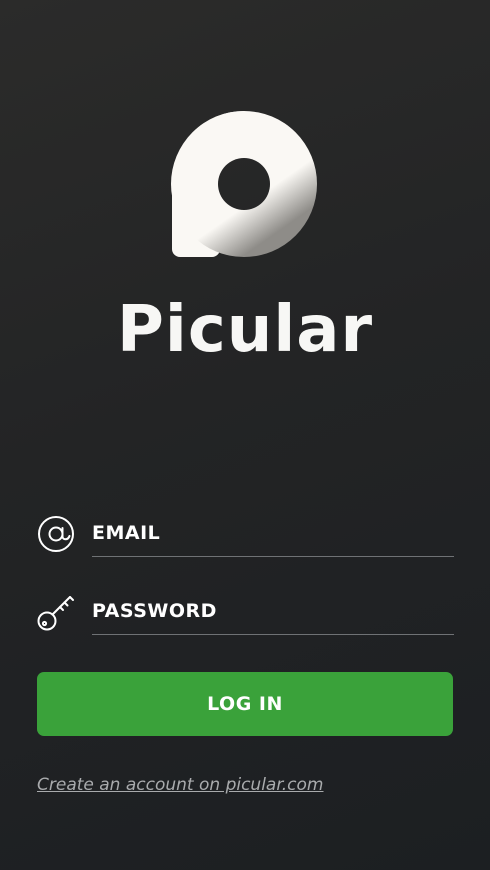 This screenshot has width=490, height=870. What do you see at coordinates (56, 612) in the screenshot?
I see `key-icon` at bounding box center [56, 612].